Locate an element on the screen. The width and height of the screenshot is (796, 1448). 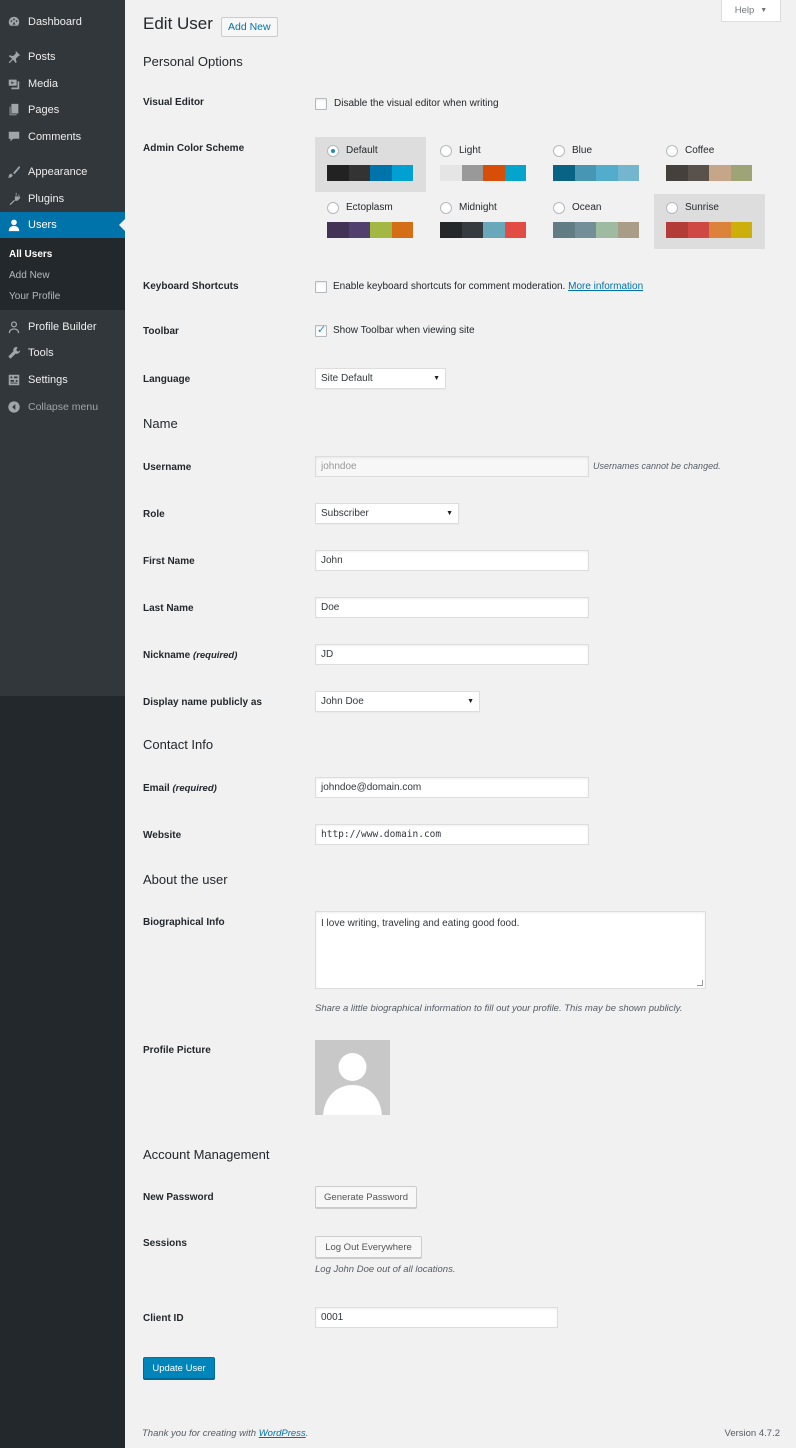
color-scheme-sunrise: Sunrise is located at coordinates (709, 221).